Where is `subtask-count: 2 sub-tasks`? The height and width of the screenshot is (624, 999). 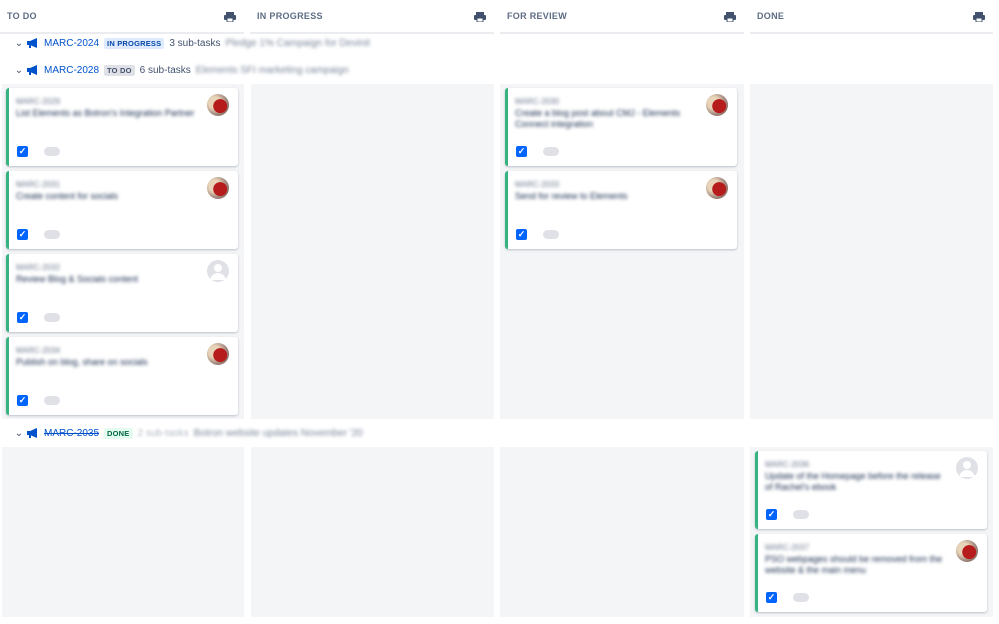 subtask-count: 2 sub-tasks is located at coordinates (163, 433).